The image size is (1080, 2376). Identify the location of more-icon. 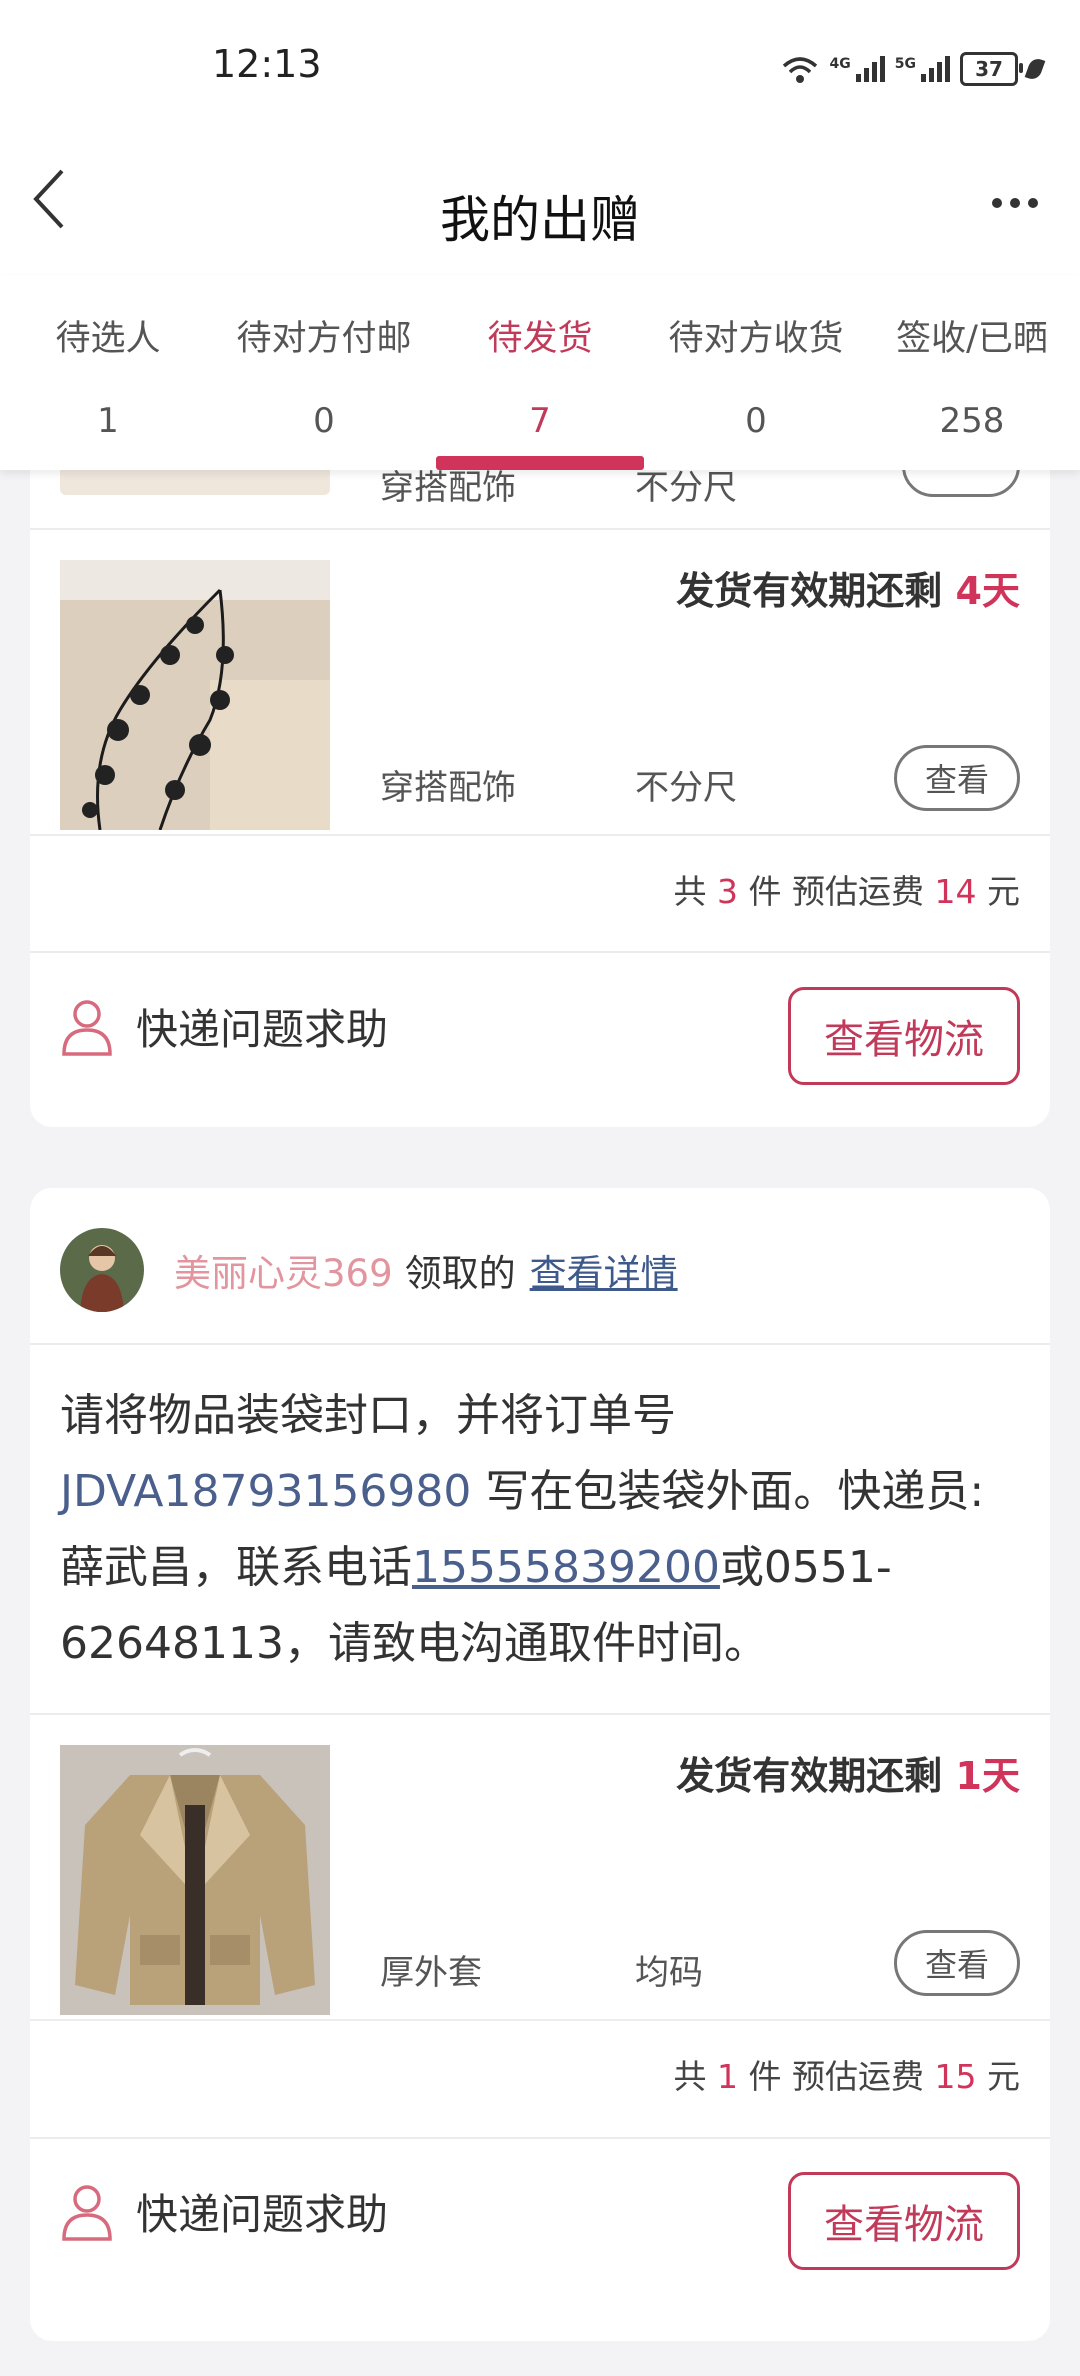
(997, 203).